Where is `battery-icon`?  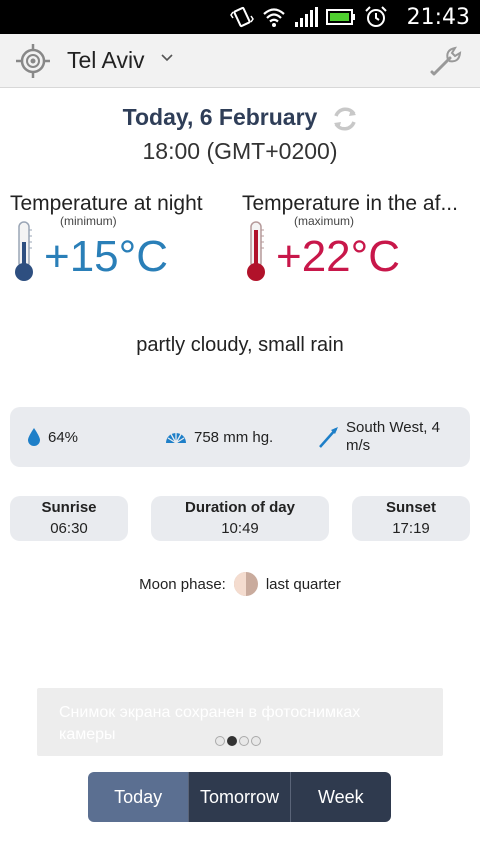
battery-icon is located at coordinates (340, 17).